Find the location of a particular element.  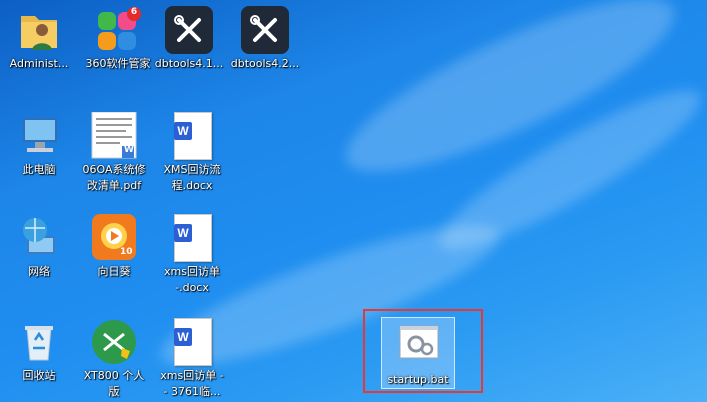

icon-label: 06OA系统修 改清单.pdf is located at coordinates (114, 177).